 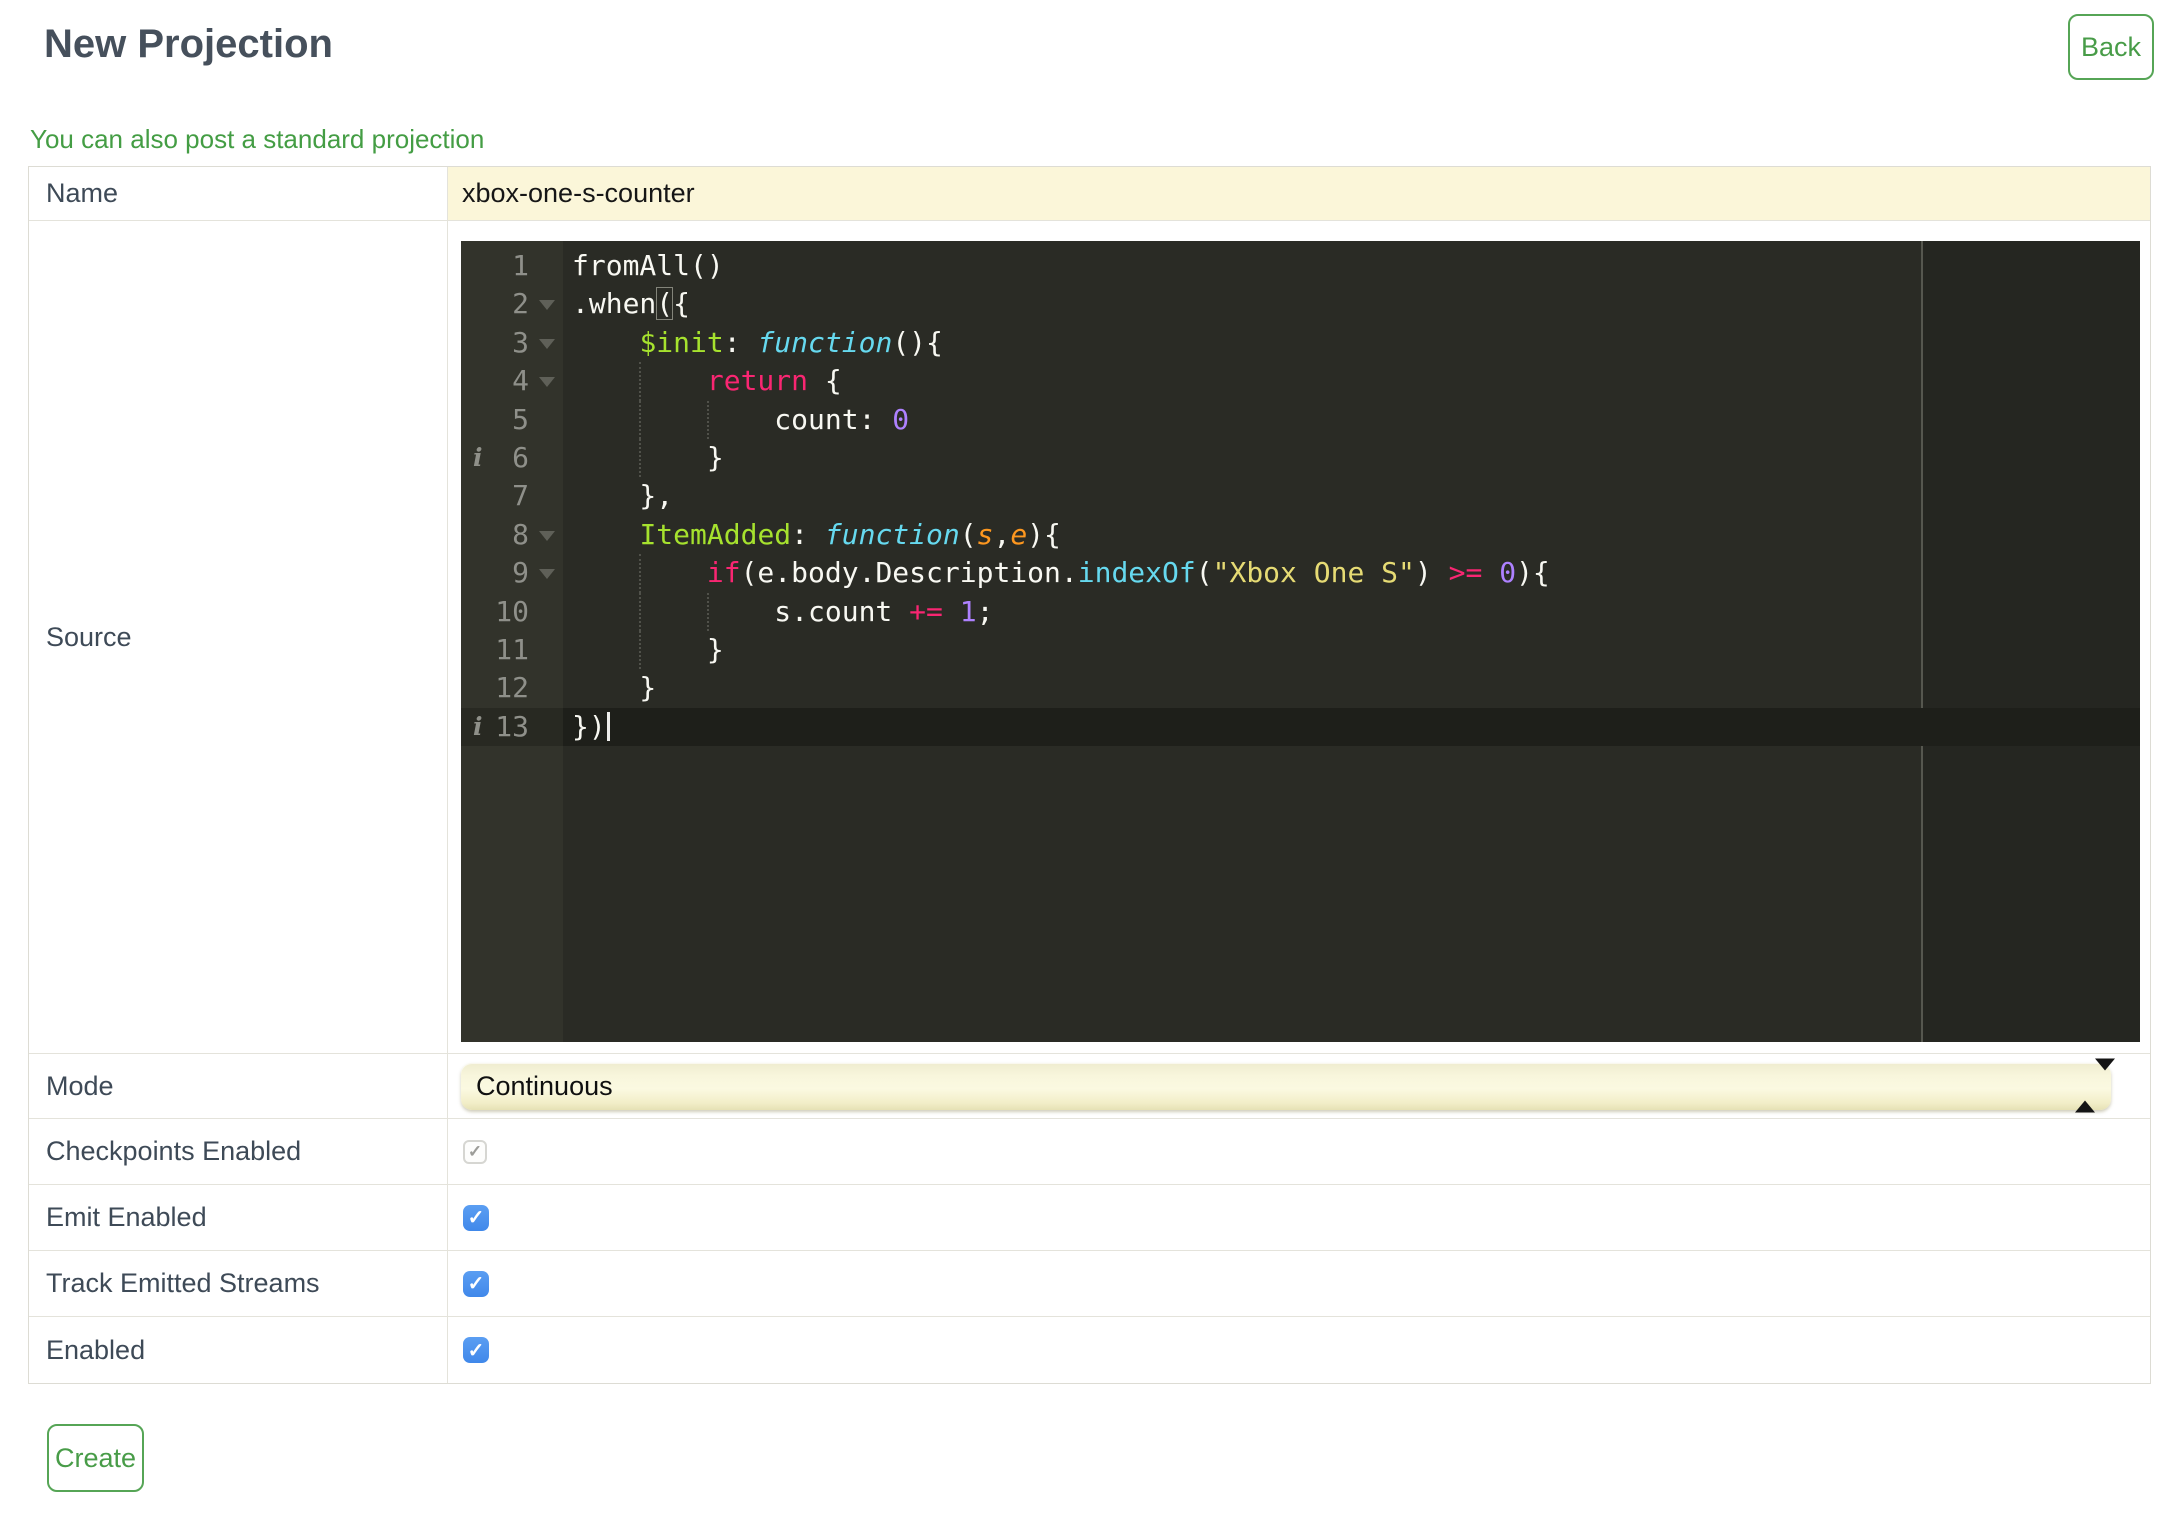 What do you see at coordinates (1089, 1218) in the screenshot?
I see `emit-row: Emit Enabled` at bounding box center [1089, 1218].